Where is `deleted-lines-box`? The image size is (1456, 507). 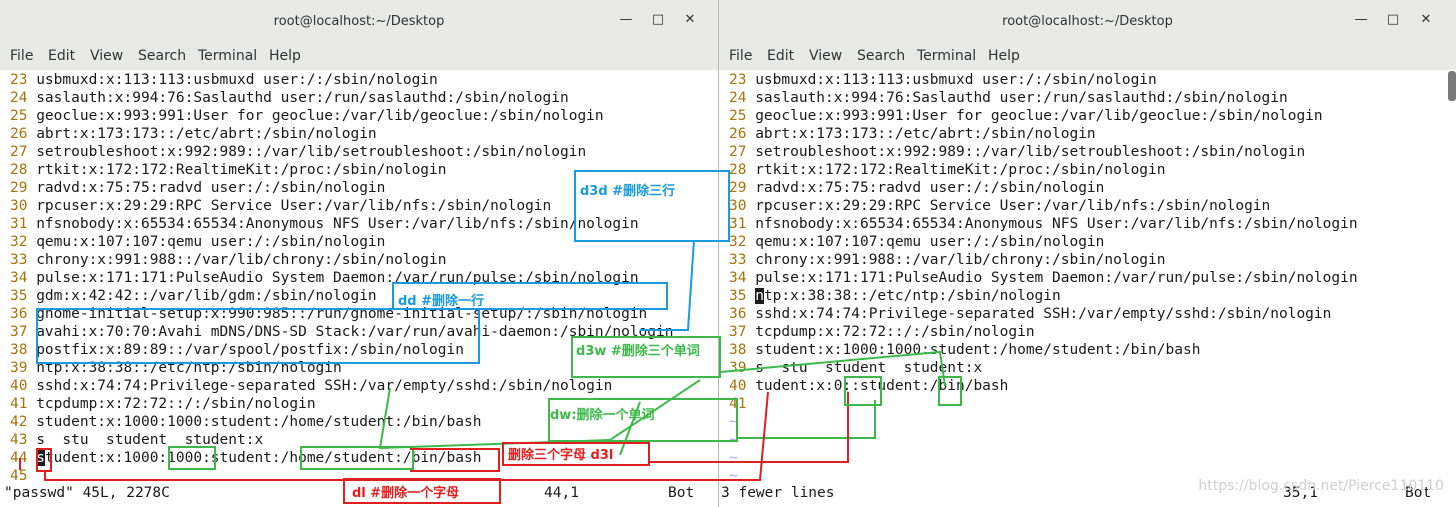
deleted-lines-box is located at coordinates (258, 336).